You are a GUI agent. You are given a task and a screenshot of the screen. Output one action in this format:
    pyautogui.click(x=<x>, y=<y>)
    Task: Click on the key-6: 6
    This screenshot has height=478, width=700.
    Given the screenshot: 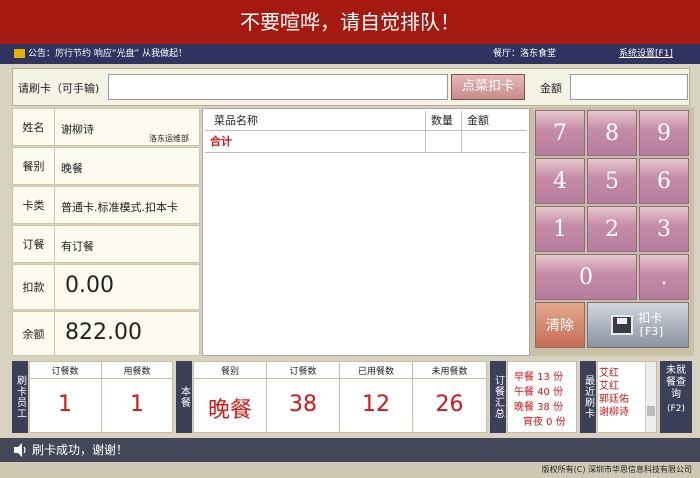 What is the action you would take?
    pyautogui.click(x=664, y=181)
    